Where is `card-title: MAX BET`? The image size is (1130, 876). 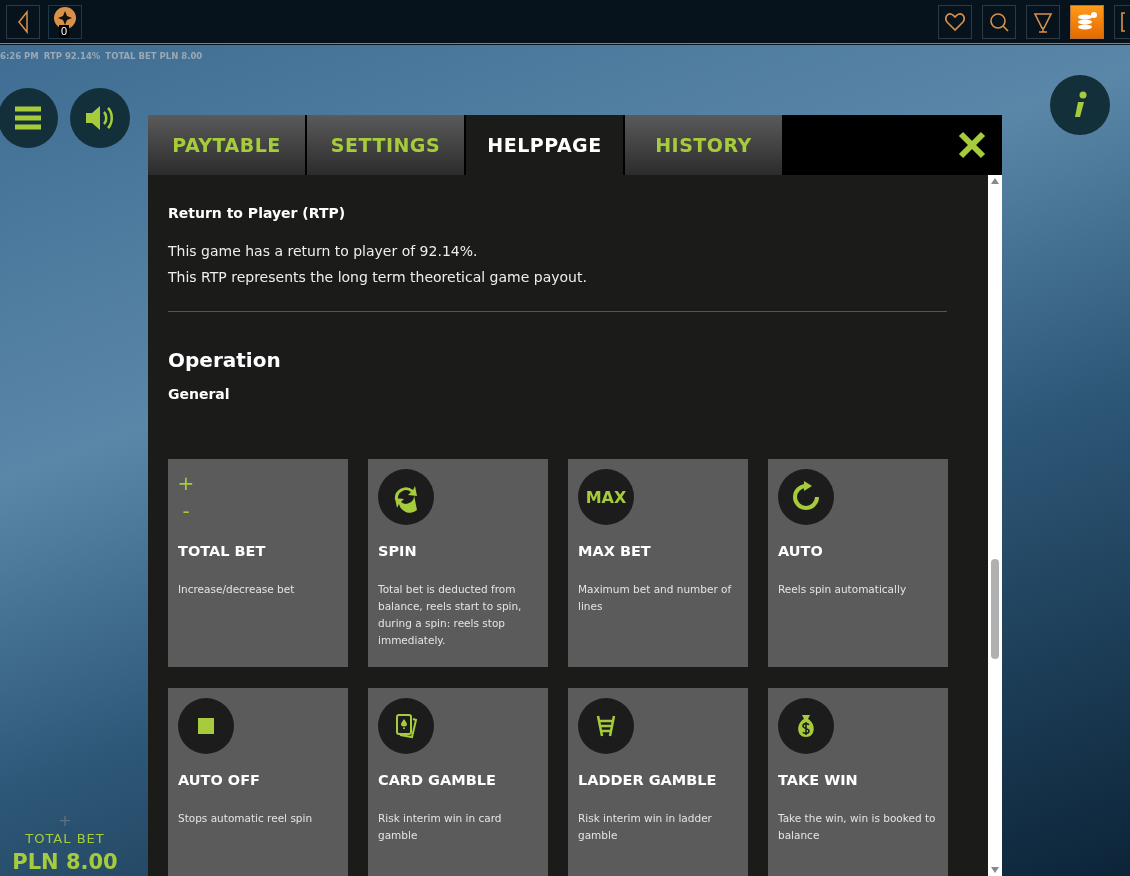
card-title: MAX BET is located at coordinates (615, 551).